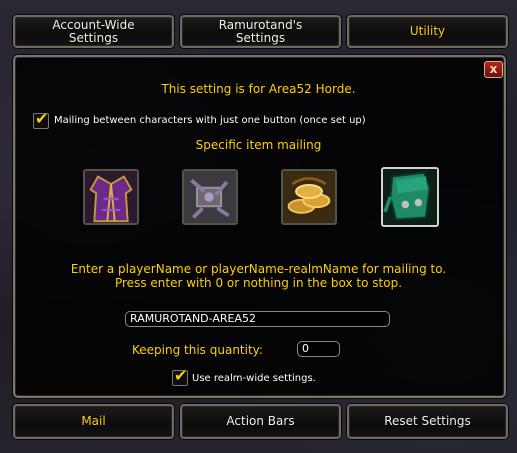 This screenshot has height=453, width=517. What do you see at coordinates (254, 378) in the screenshot?
I see `realm-wide-label: Use realm-wide settings.` at bounding box center [254, 378].